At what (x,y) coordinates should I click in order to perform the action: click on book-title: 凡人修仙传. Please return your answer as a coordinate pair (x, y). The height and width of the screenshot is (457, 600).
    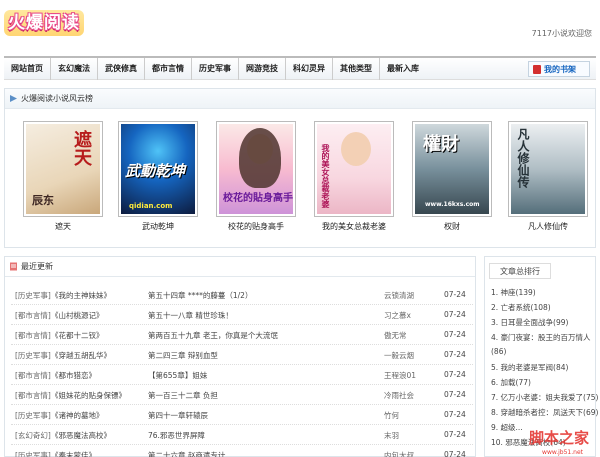
    Looking at the image, I should click on (548, 226).